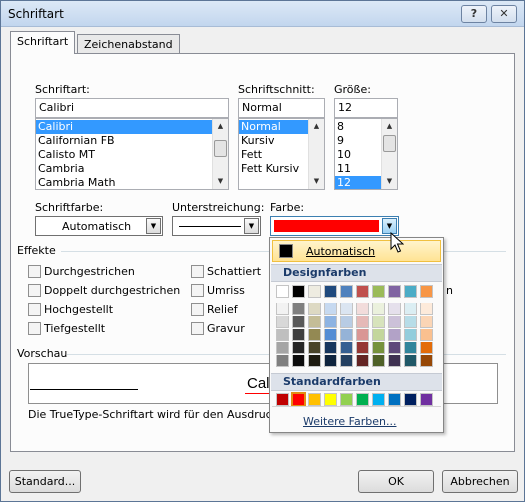 This screenshot has width=525, height=502. Describe the element at coordinates (128, 44) in the screenshot. I see `tab-zeichenabstand: Zeichenabstand` at that location.